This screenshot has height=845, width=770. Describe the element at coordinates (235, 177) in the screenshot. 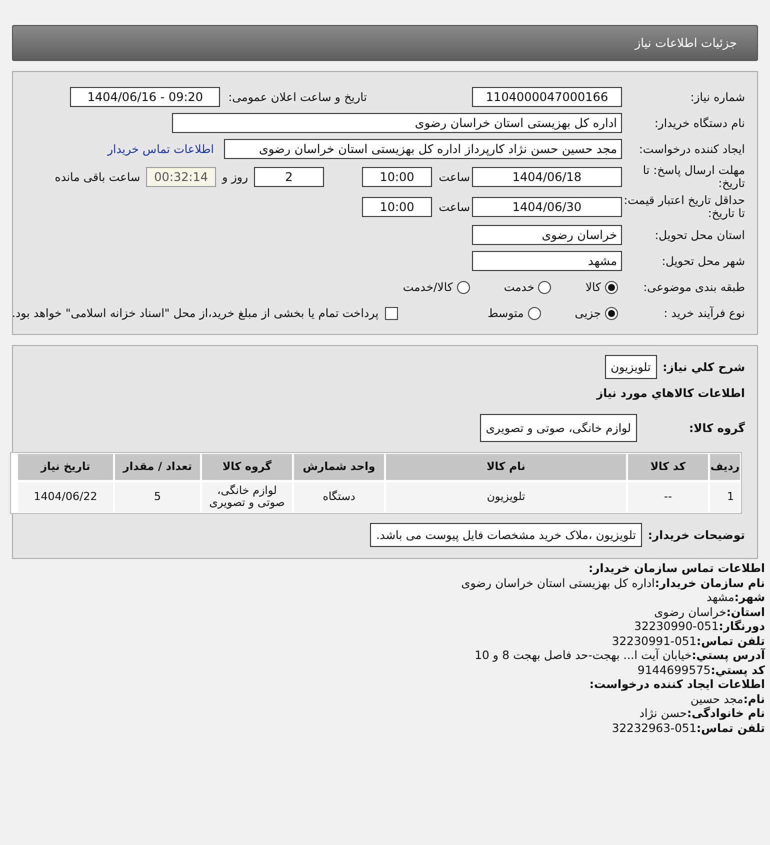

I see `field-label: روز و` at that location.